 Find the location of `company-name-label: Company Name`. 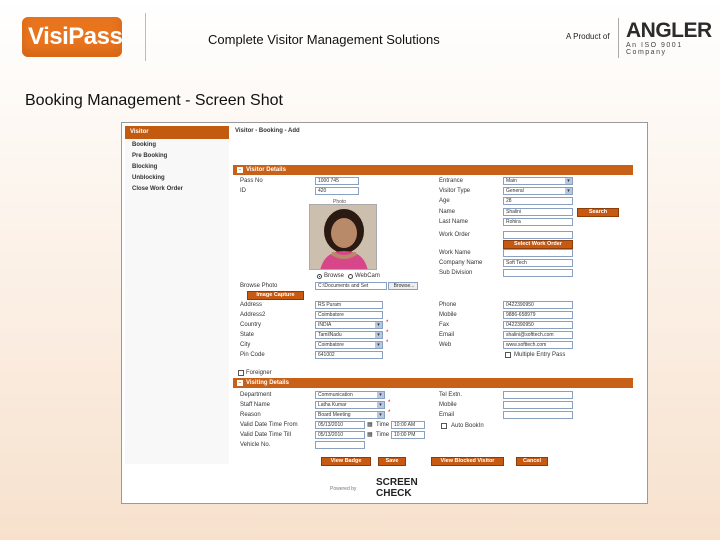

company-name-label: Company Name is located at coordinates (461, 263).